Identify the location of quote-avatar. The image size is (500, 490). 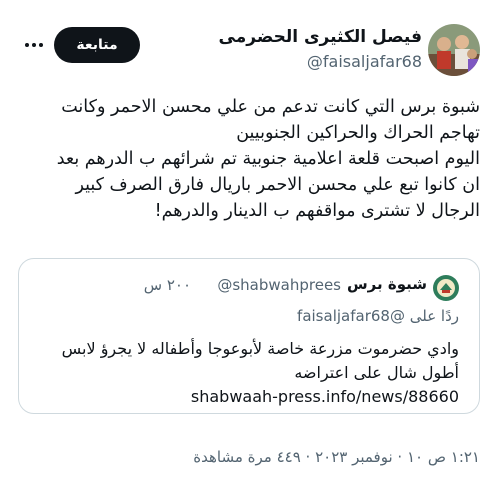
(446, 288).